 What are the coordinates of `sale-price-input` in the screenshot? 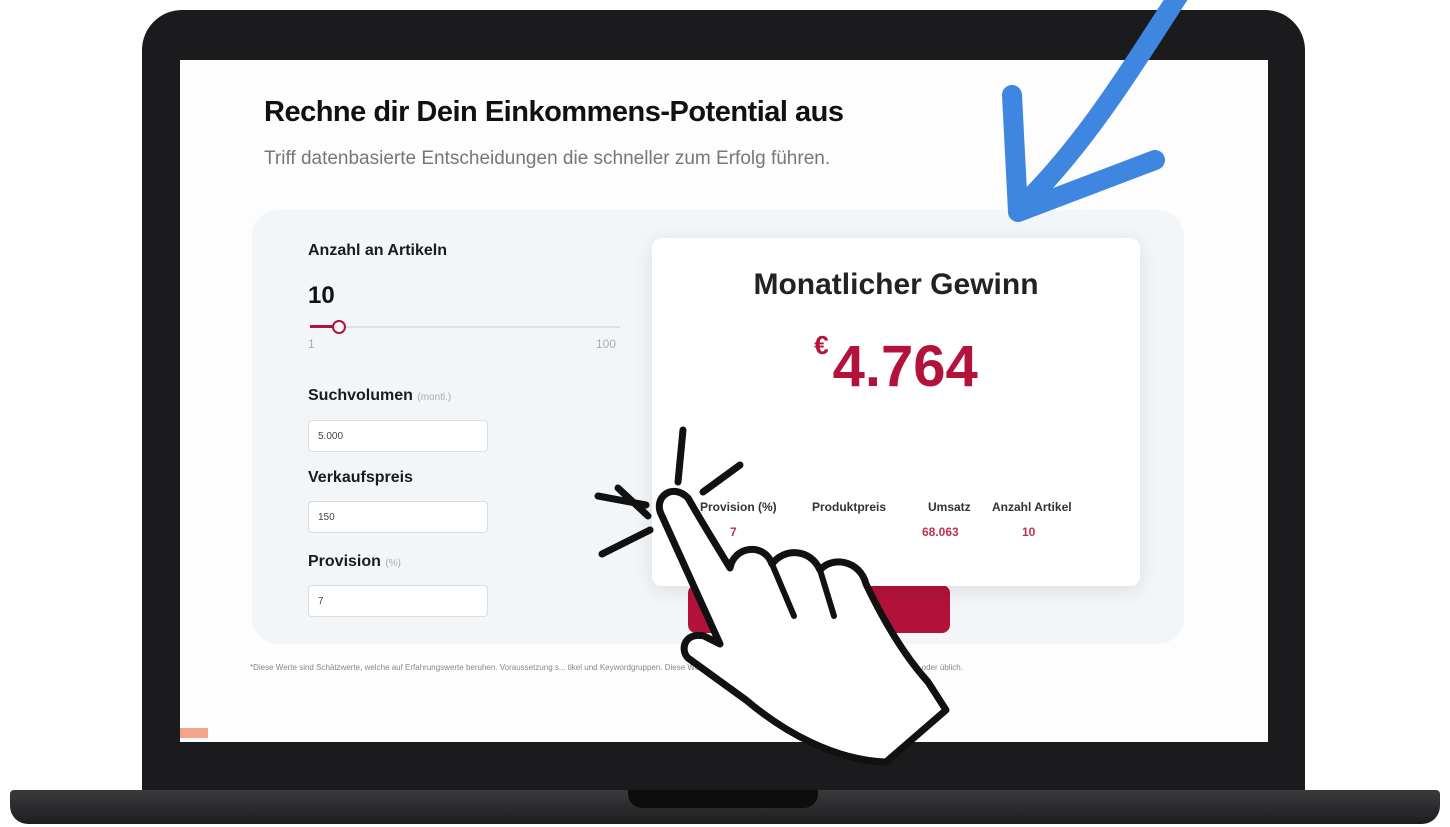 It's located at (398, 517).